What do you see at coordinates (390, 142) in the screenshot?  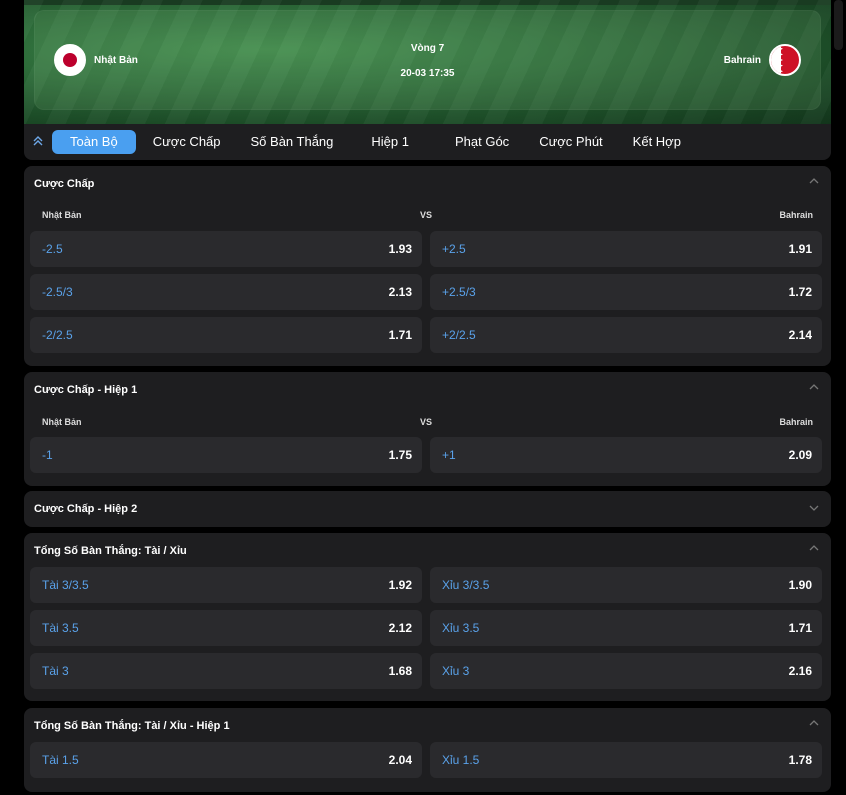 I see `tab-first-half: Hiệp 1` at bounding box center [390, 142].